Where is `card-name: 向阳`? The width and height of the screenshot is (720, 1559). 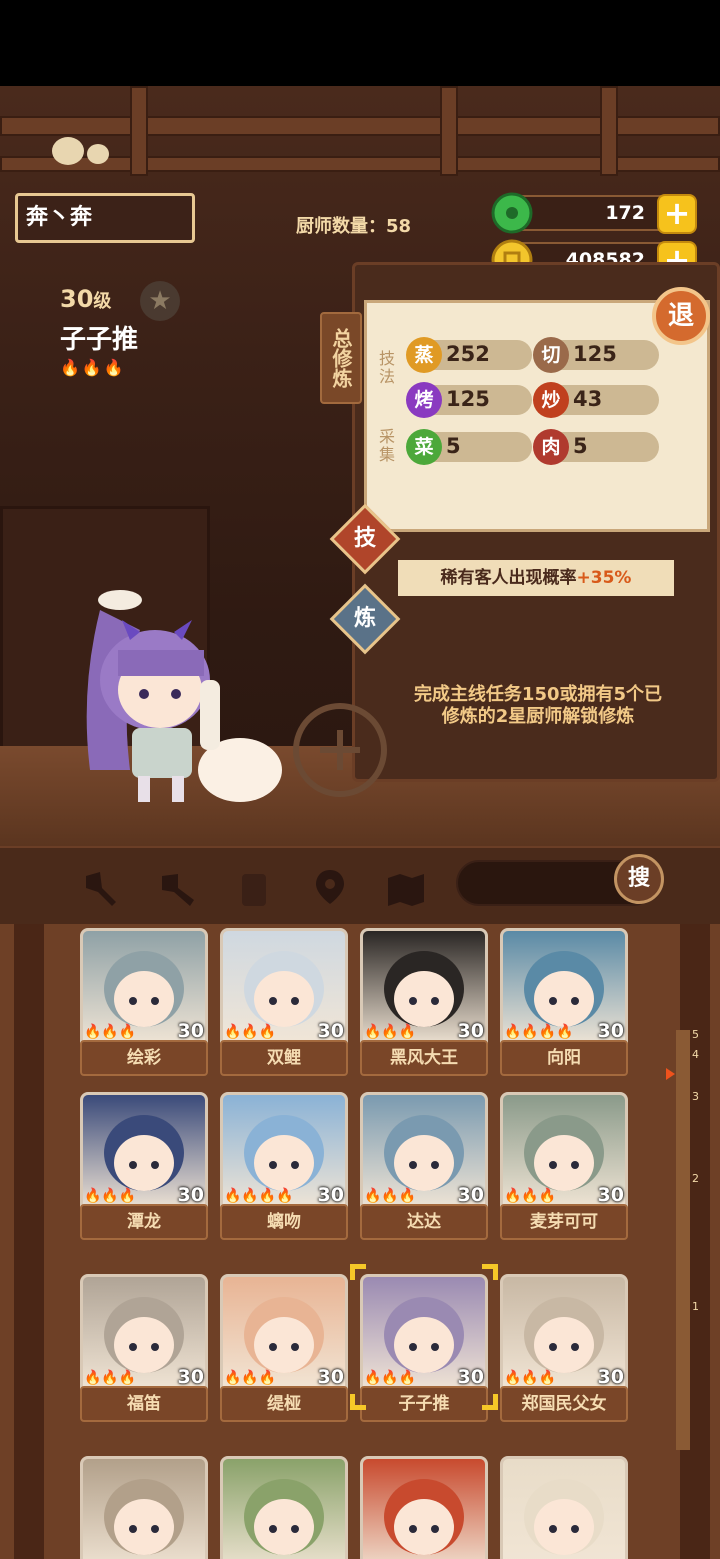
card-name: 向阳 is located at coordinates (564, 1058).